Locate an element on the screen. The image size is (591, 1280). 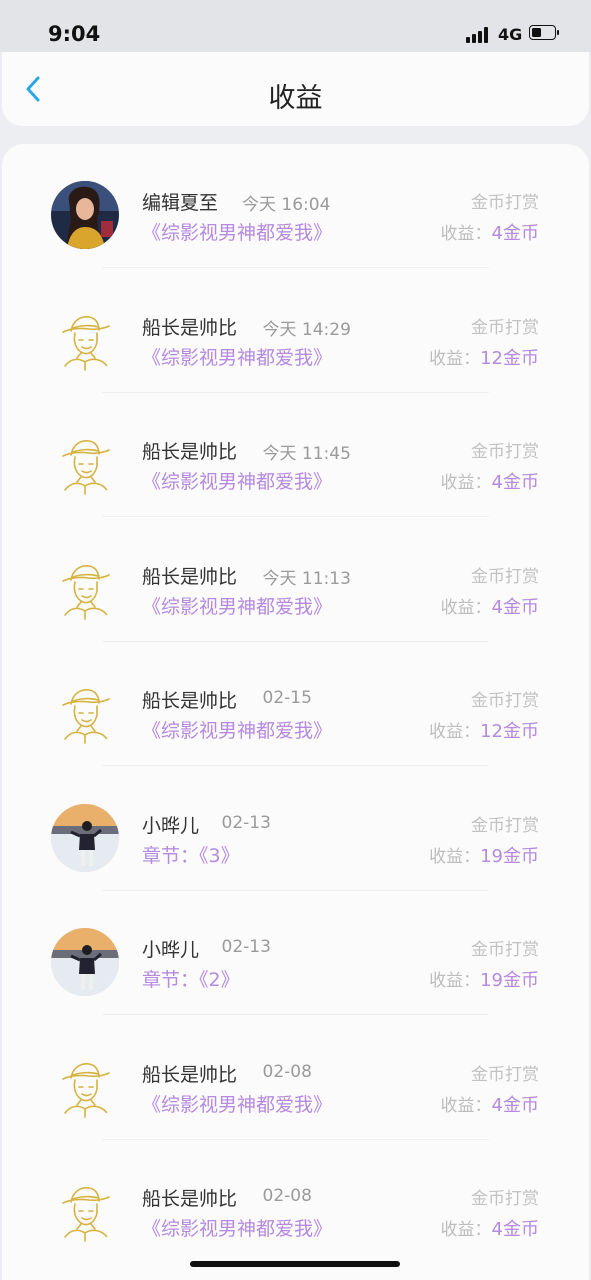
list-item: 船长是帅比 今天 14:29 《综影视男神都爱我》 金币打赏收益：12金币 is located at coordinates (295, 331).